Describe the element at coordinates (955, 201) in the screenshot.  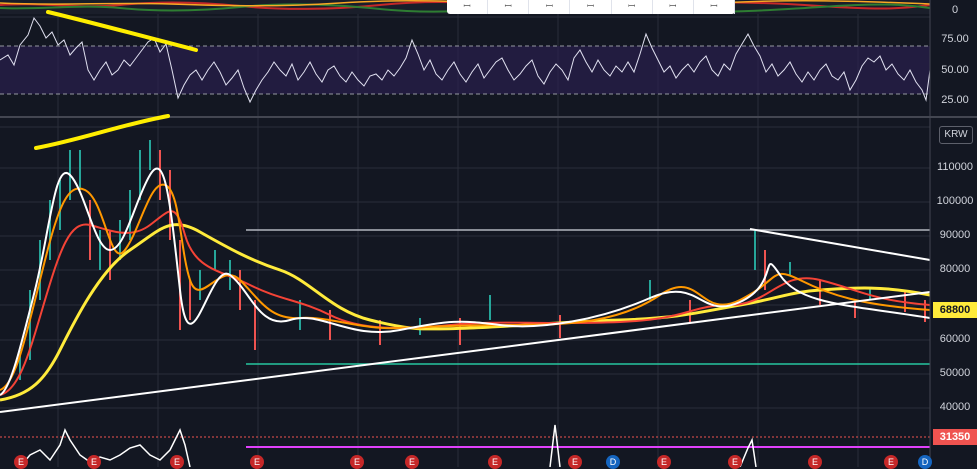
I see `price-tick-label: 100000` at that location.